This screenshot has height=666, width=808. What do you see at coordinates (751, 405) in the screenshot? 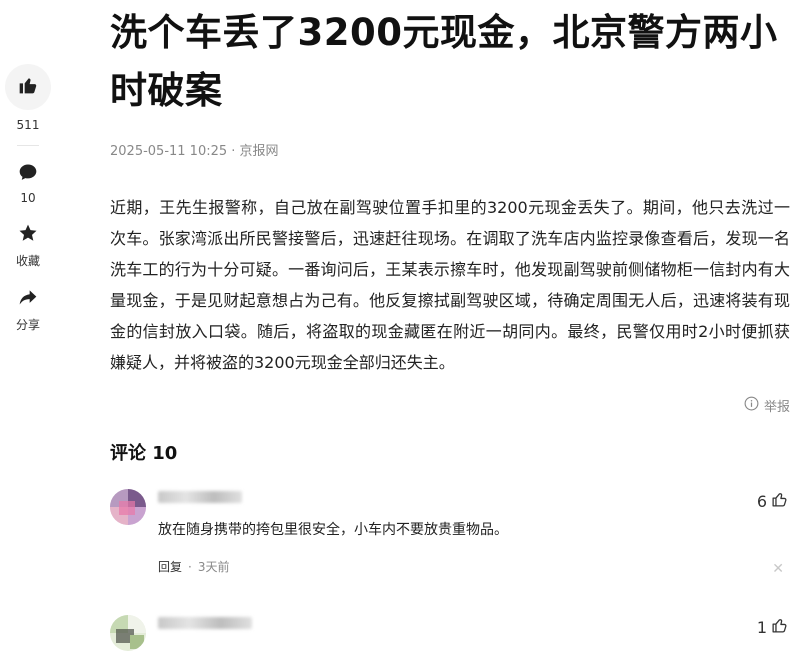
I see `info-circle-icon` at bounding box center [751, 405].